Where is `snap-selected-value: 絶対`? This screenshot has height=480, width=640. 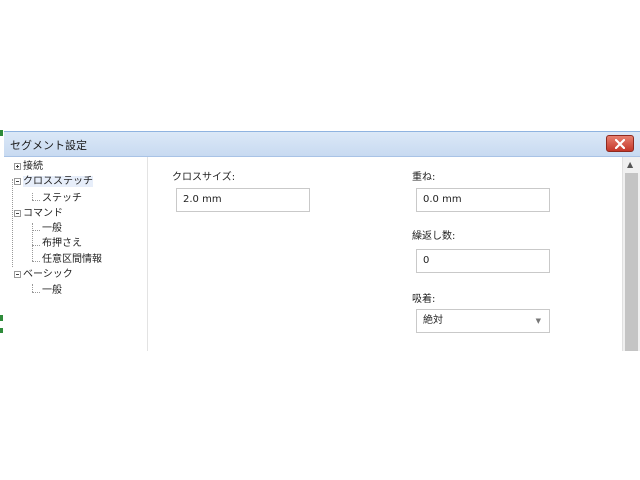
snap-selected-value: 絶対 is located at coordinates (433, 320).